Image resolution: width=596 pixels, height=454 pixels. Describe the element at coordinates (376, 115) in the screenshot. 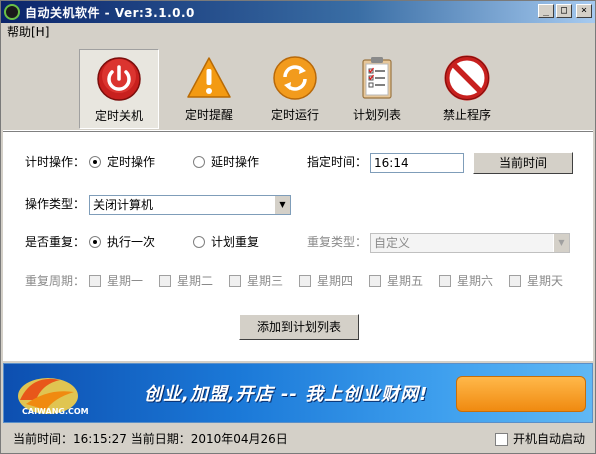

I see `tab-label: 计划列表` at that location.